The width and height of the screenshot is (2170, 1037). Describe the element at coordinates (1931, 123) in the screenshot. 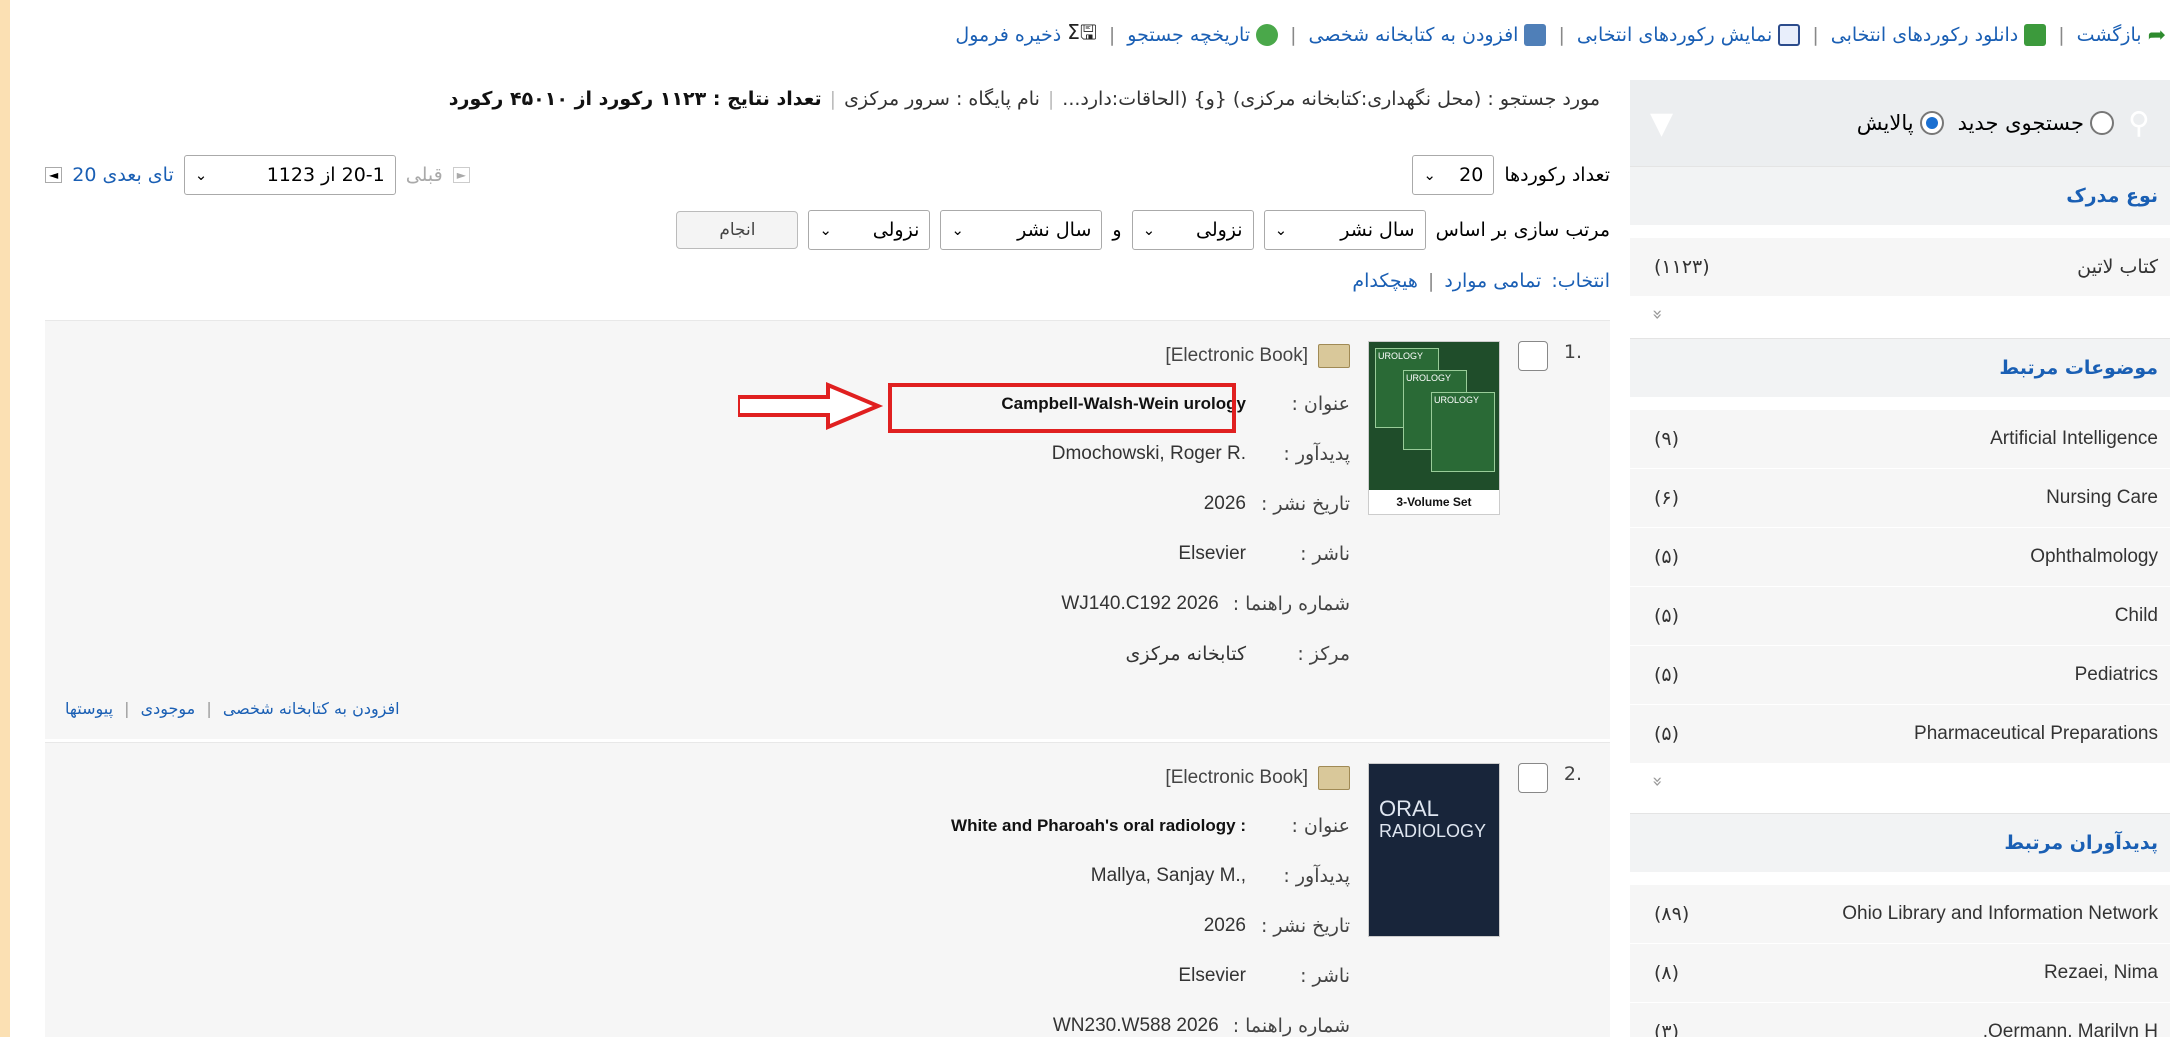

I see `radio-on` at that location.